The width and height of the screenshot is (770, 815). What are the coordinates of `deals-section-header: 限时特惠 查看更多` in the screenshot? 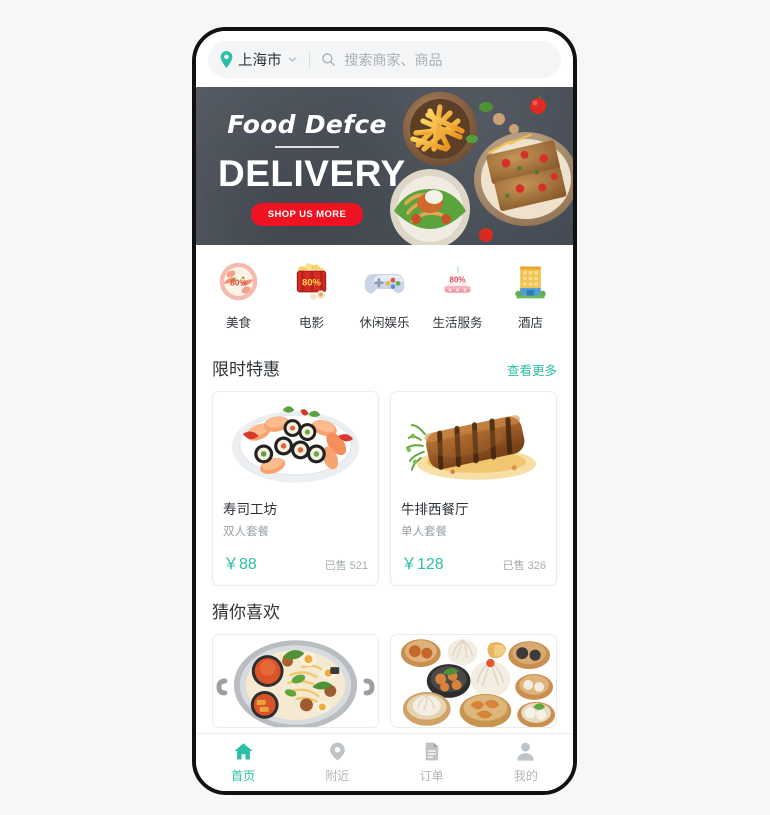 It's located at (384, 367).